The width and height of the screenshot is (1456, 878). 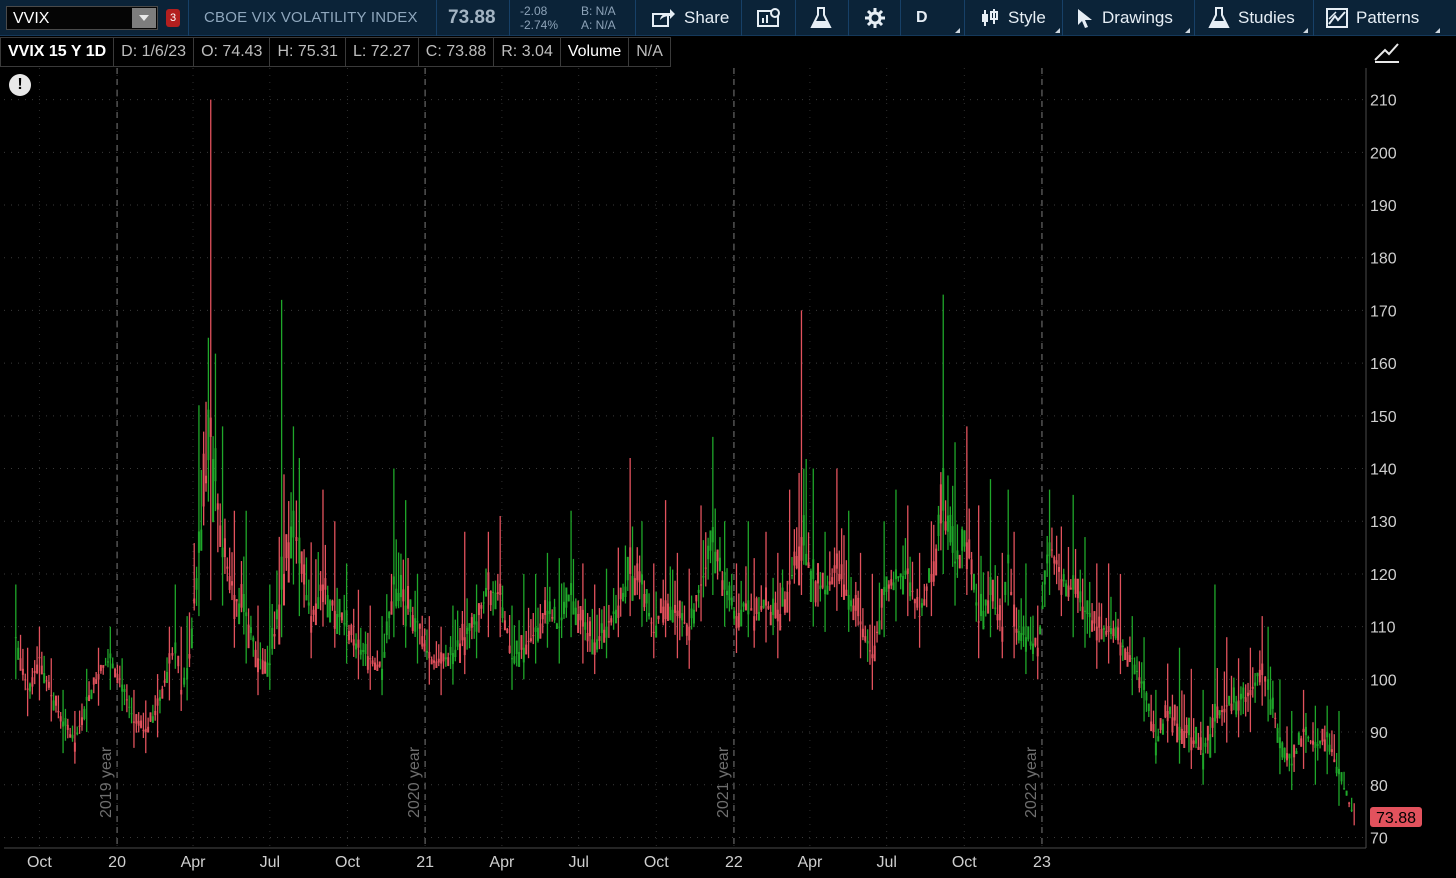 What do you see at coordinates (1387, 52) in the screenshot?
I see `study-toggle-button` at bounding box center [1387, 52].